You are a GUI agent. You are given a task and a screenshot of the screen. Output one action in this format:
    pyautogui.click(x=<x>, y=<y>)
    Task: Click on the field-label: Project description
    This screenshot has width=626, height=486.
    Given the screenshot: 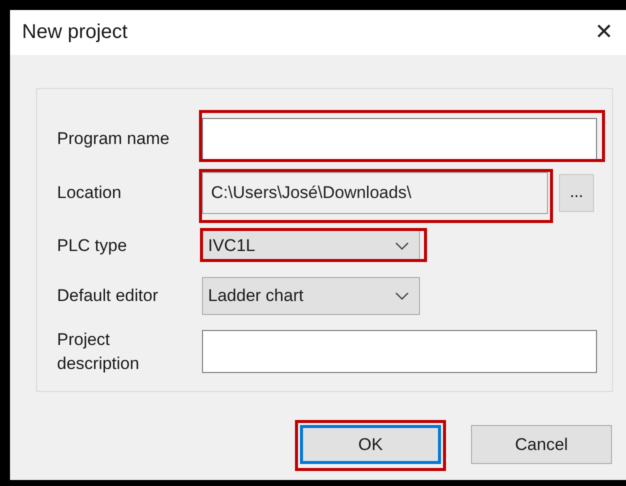 What is the action you would take?
    pyautogui.click(x=98, y=351)
    